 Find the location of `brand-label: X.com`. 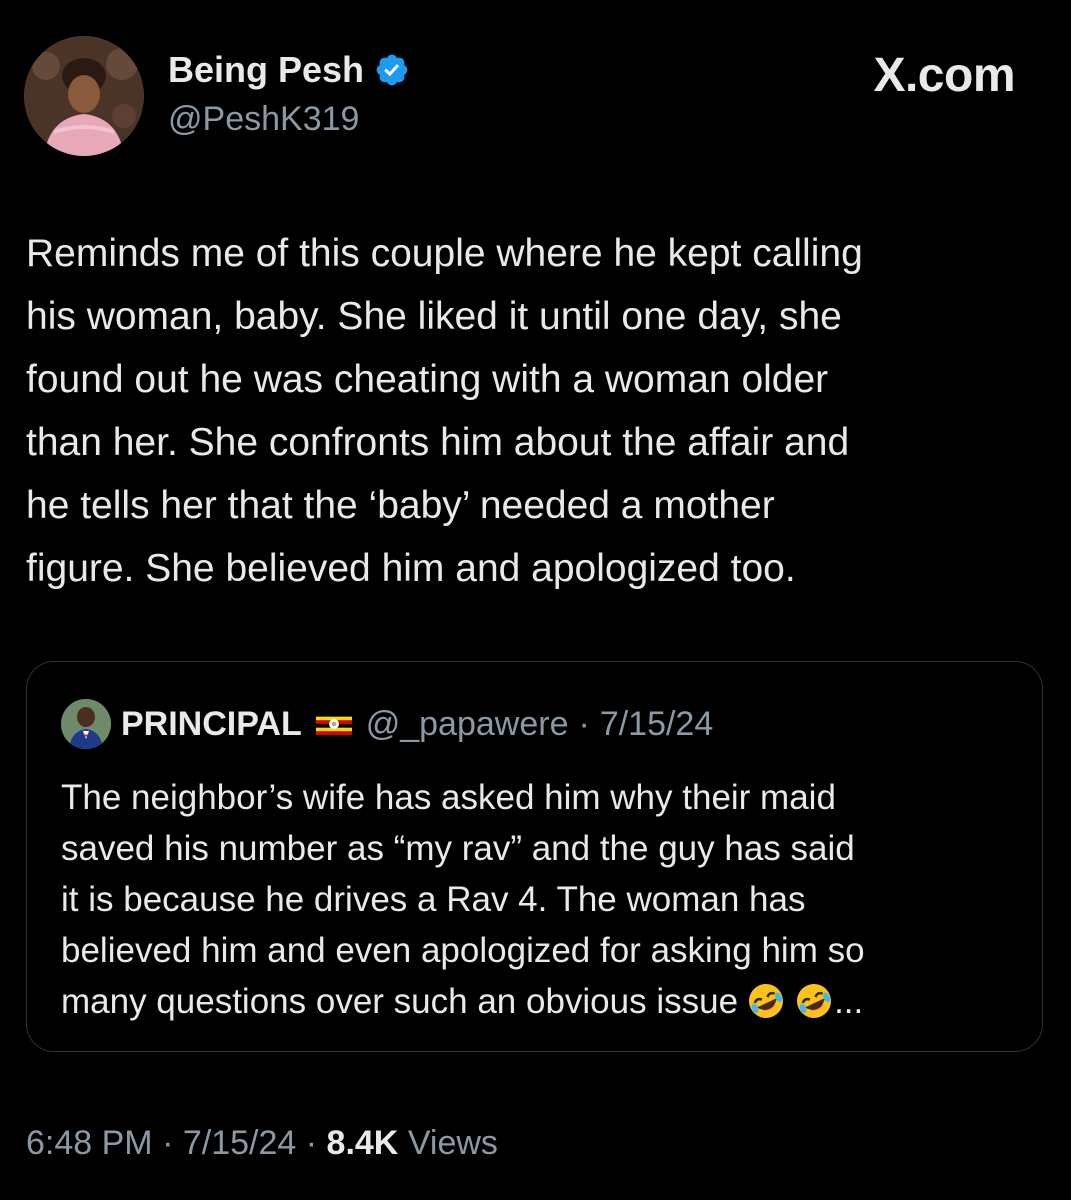

brand-label: X.com is located at coordinates (944, 75).